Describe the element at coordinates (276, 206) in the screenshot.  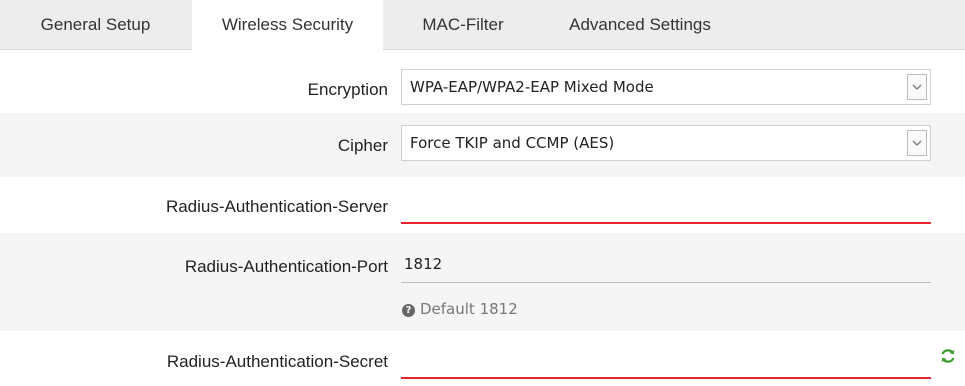
I see `auth-server-label: Radius-Authentication-Server` at that location.